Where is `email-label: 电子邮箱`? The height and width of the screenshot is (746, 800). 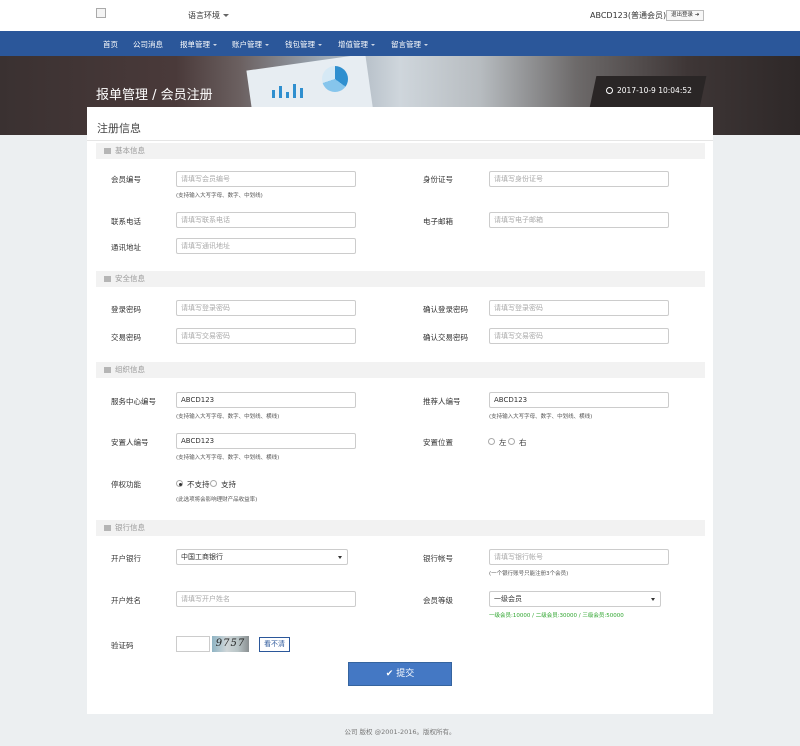
email-label: 电子邮箱 is located at coordinates (438, 221).